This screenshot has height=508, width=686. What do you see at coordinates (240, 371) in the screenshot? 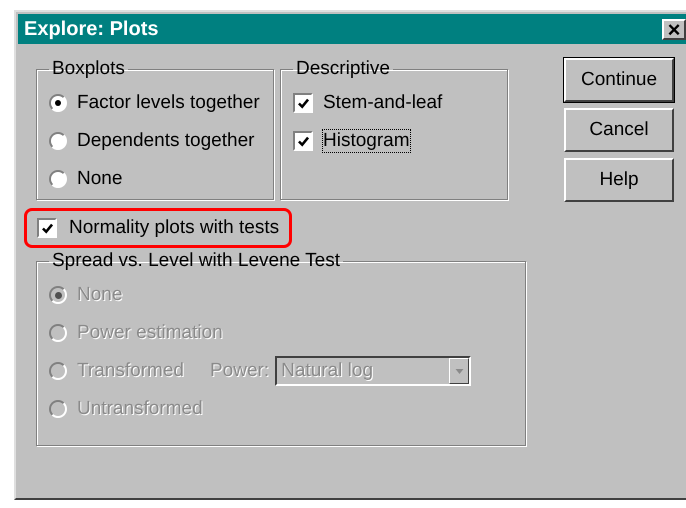
I see `power-label: Power:` at bounding box center [240, 371].